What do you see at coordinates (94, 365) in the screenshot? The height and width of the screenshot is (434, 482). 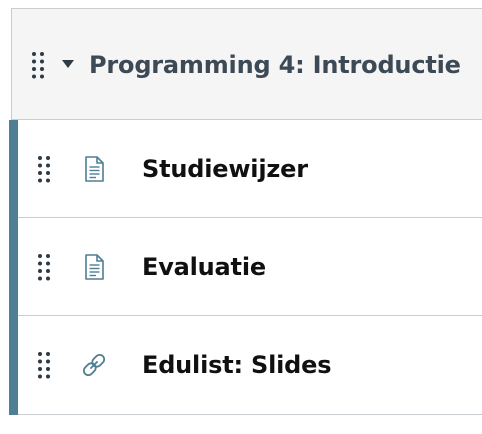 I see `link-icon` at bounding box center [94, 365].